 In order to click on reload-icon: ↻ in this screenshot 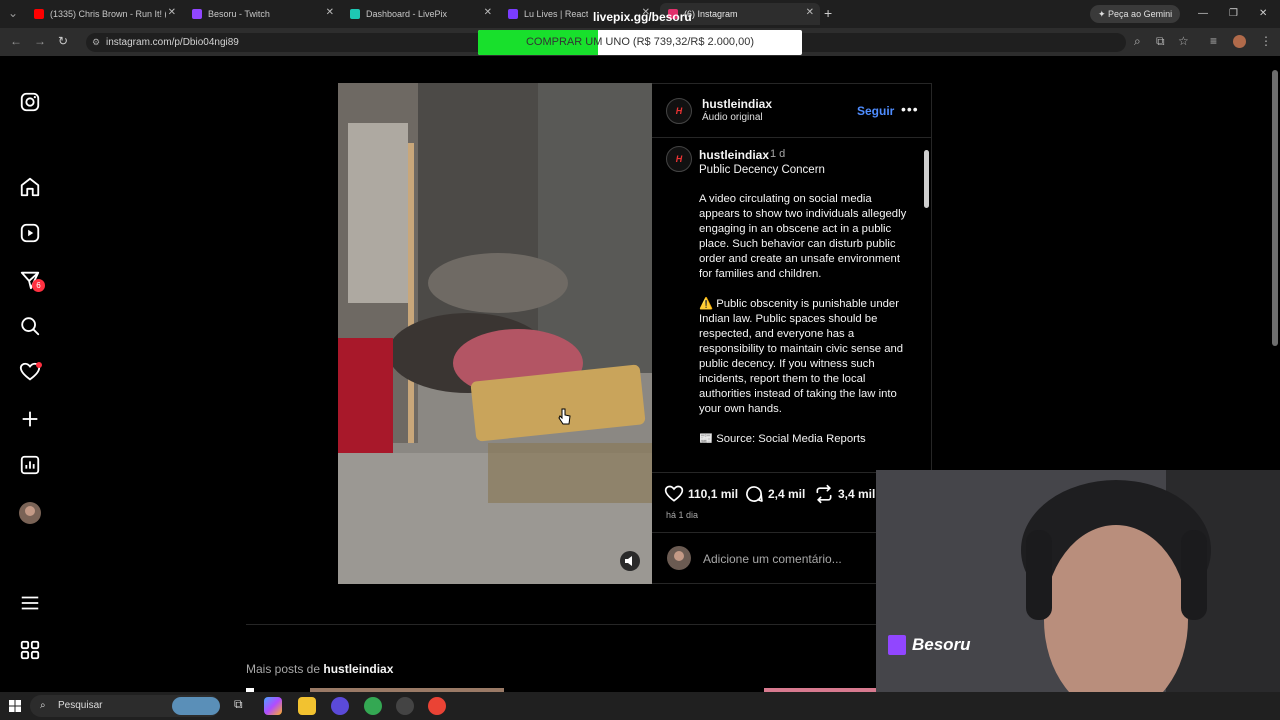, I will do `click(63, 41)`.